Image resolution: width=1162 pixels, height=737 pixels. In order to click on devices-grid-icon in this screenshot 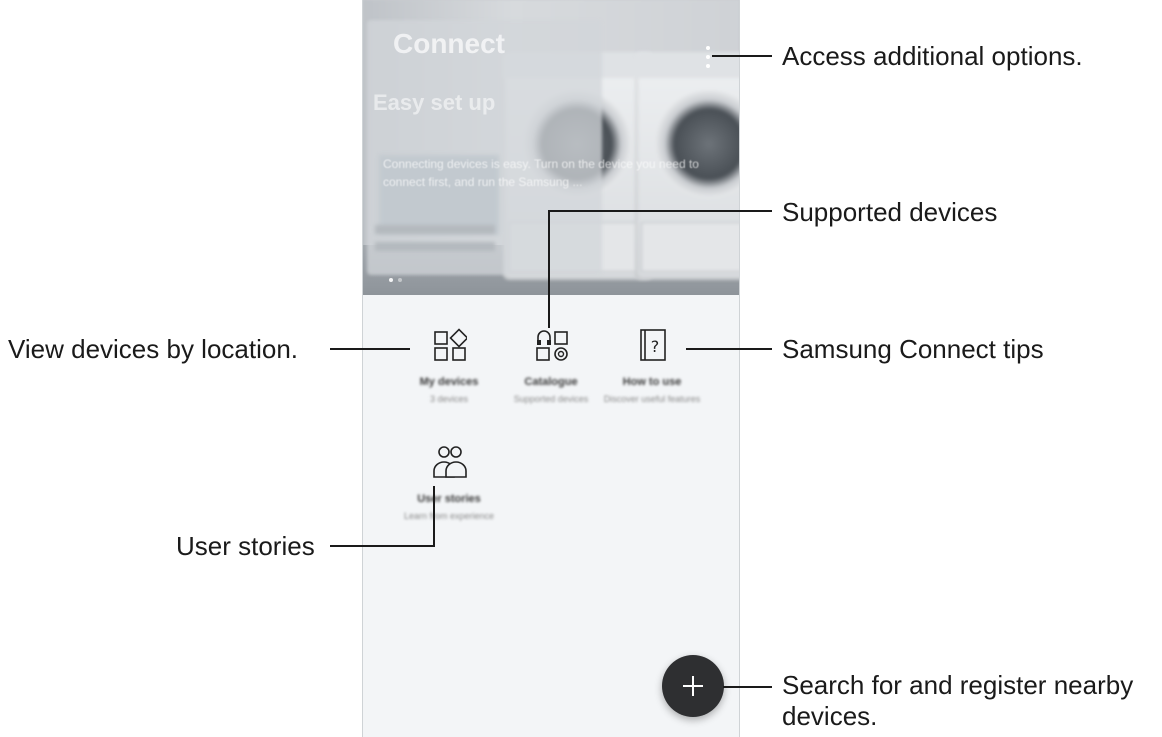, I will do `click(450, 344)`.